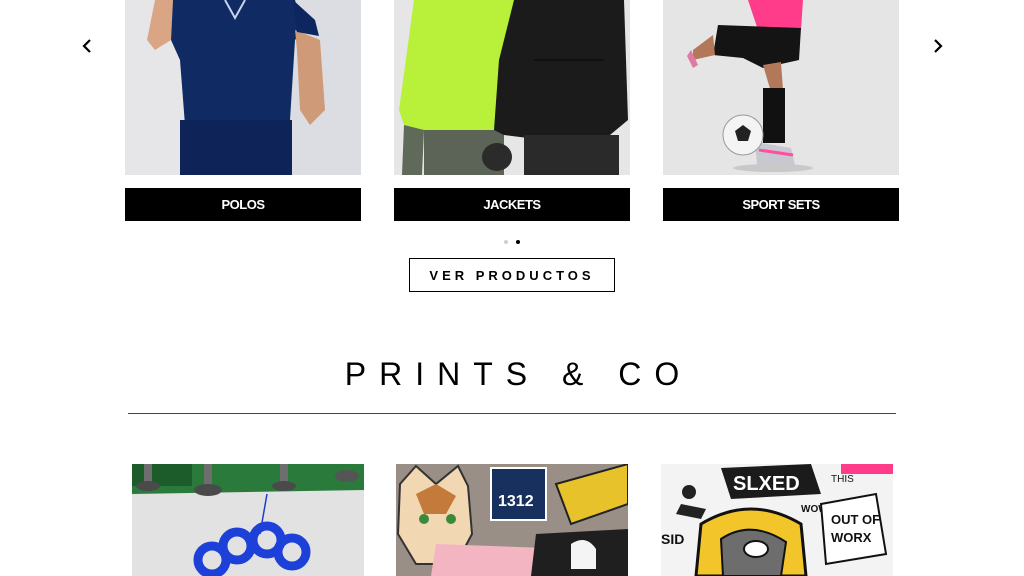 Image resolution: width=1024 pixels, height=576 pixels. I want to click on print-tile-embroidery, so click(248, 520).